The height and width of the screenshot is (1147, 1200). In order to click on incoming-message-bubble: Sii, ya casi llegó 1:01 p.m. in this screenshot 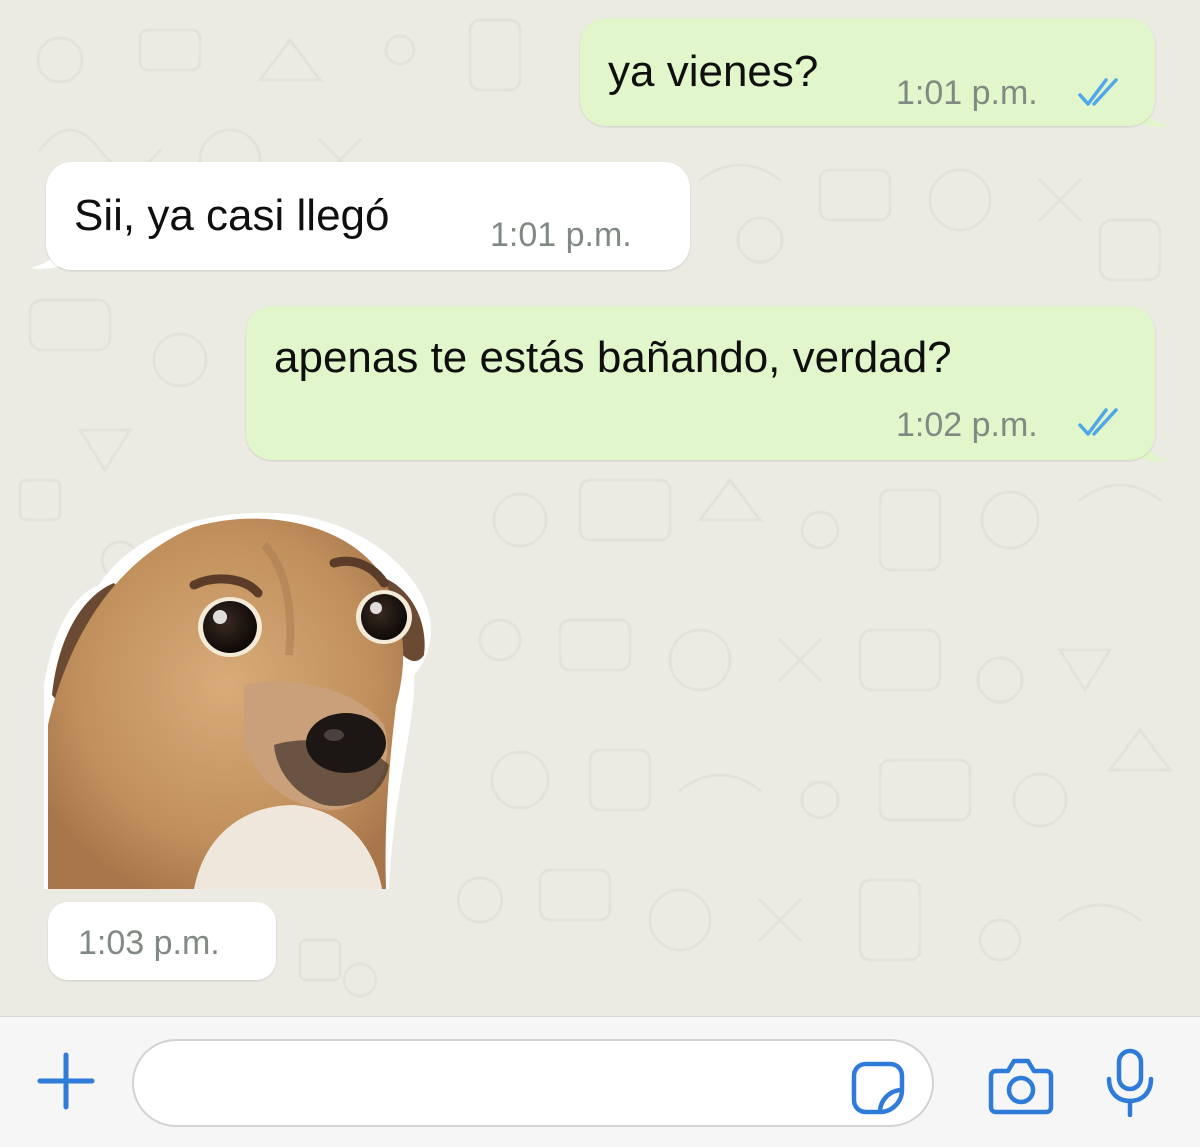, I will do `click(368, 216)`.